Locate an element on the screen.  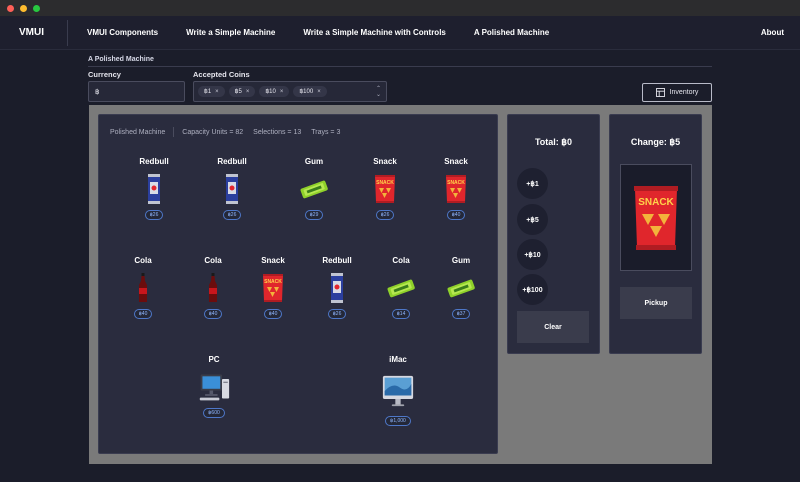
nav-link-about: About is located at coordinates (772, 32).